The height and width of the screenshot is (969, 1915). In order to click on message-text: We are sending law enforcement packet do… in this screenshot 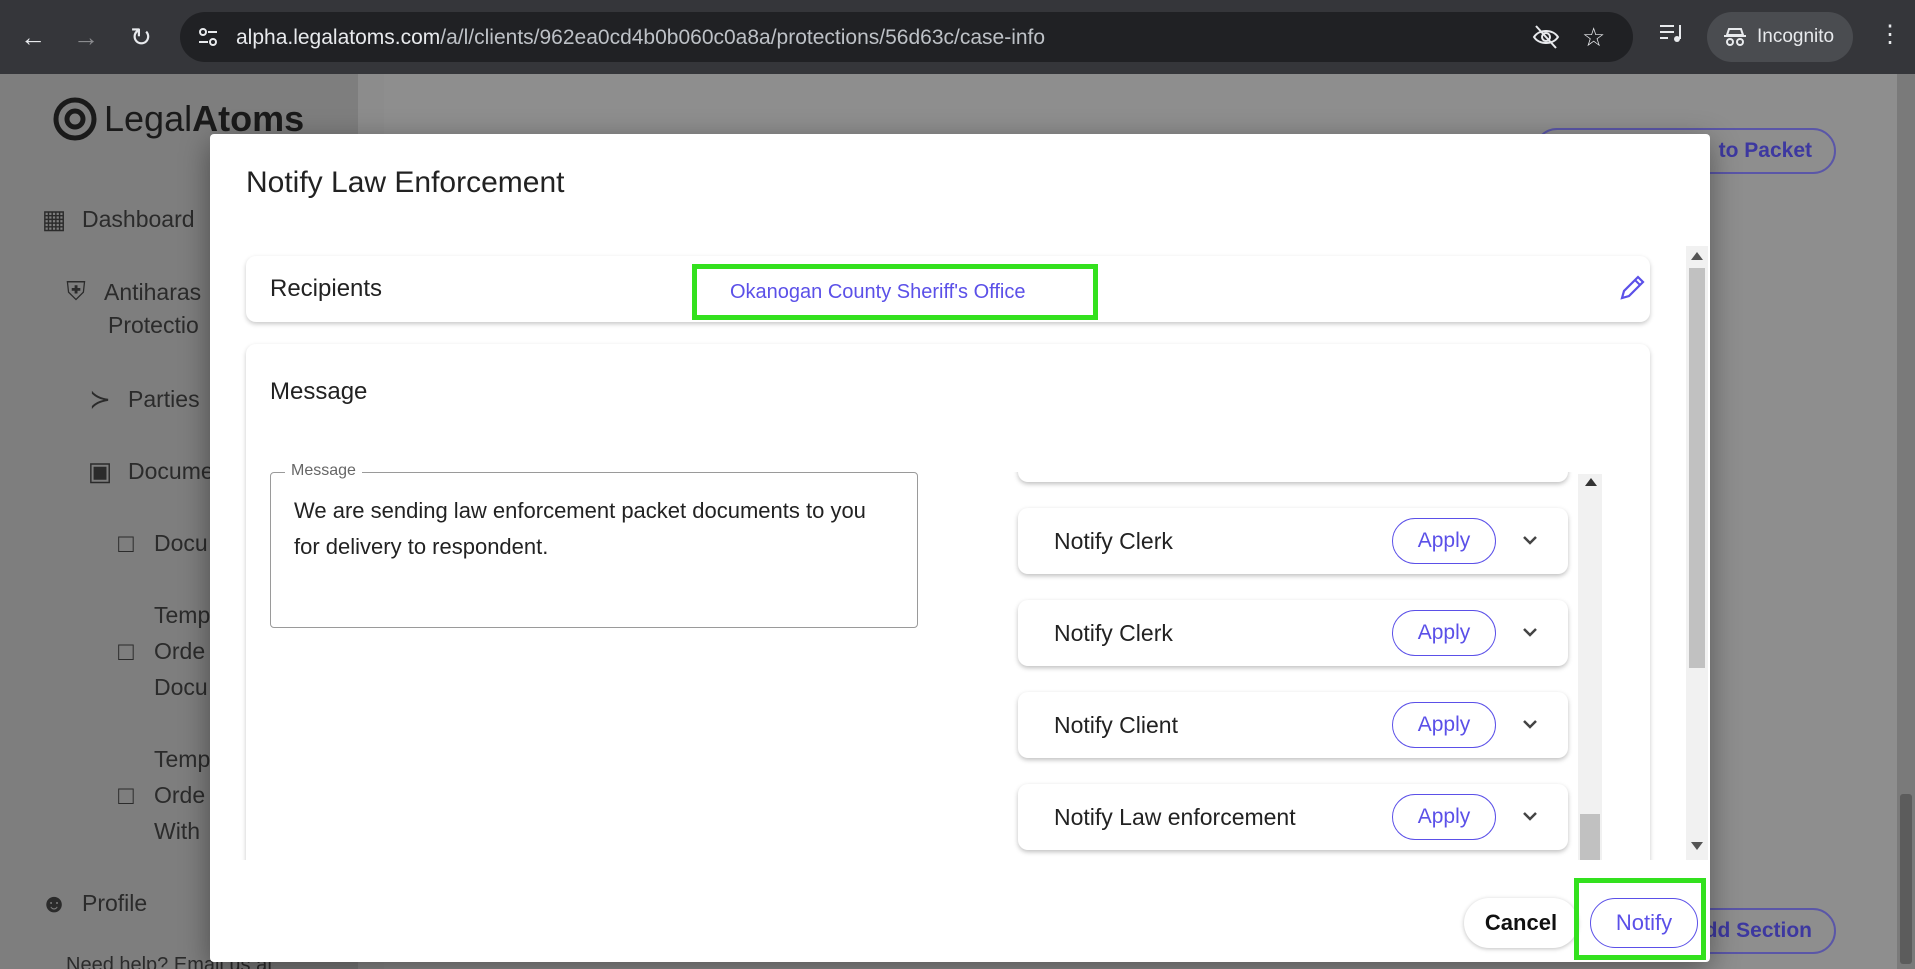, I will do `click(594, 529)`.